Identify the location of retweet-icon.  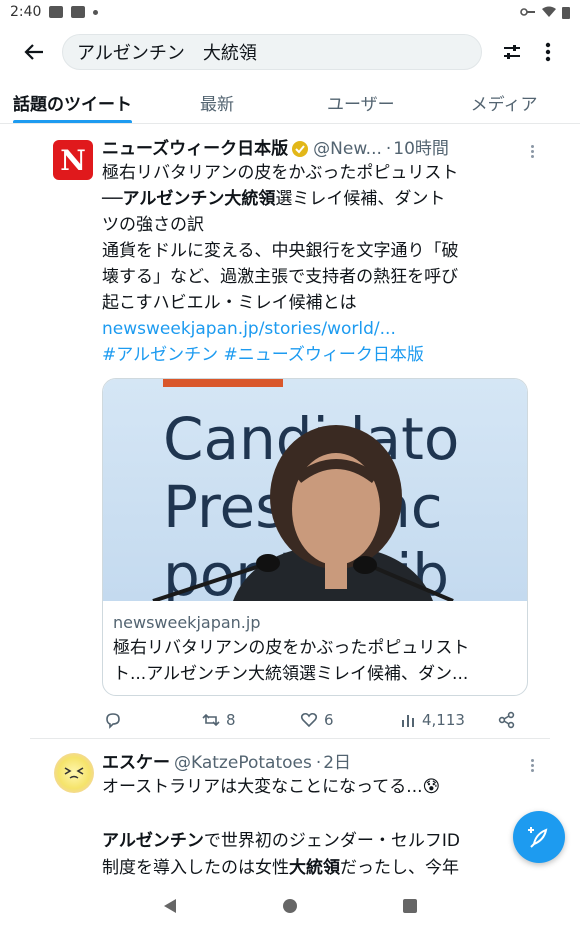
(211, 720).